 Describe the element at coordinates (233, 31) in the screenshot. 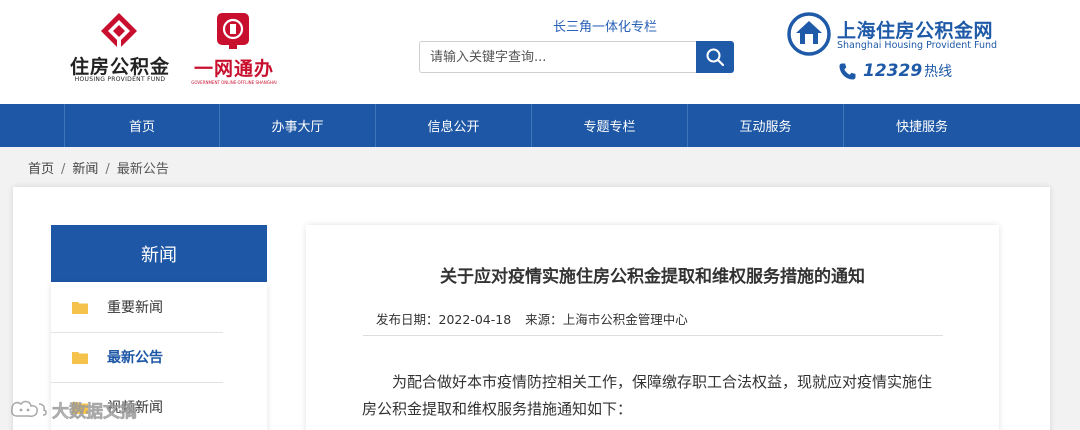

I see `yiwangtongban-seal-icon` at that location.